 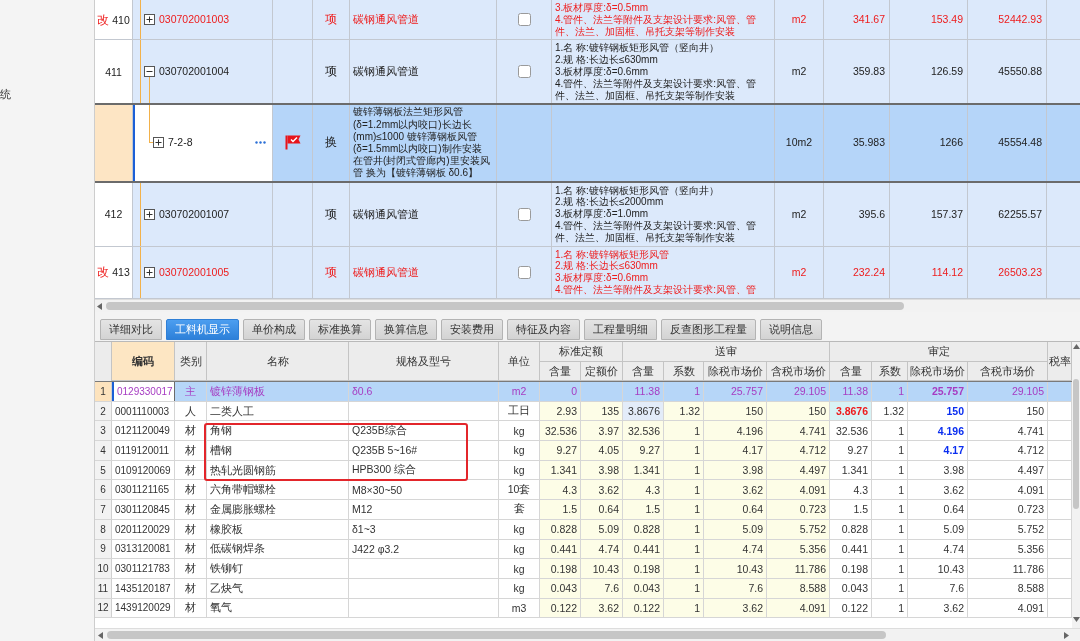 I want to click on quantity-cell: 0.198, so click(x=643, y=568).